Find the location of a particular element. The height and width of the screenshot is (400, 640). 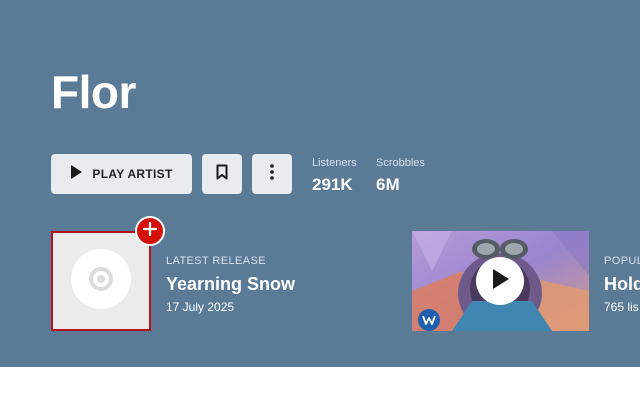

scrobbles-stat: Scrobbles 6M is located at coordinates (400, 175).